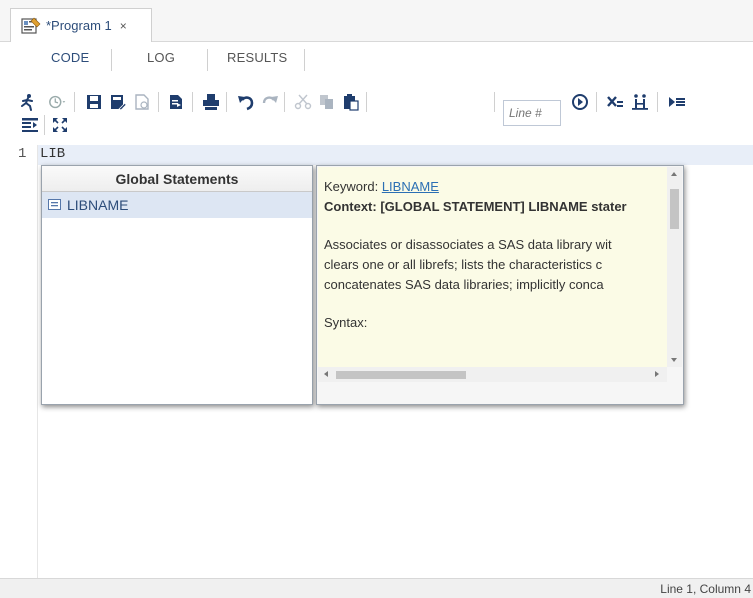  What do you see at coordinates (674, 174) in the screenshot?
I see `scroll-up-icon` at bounding box center [674, 174].